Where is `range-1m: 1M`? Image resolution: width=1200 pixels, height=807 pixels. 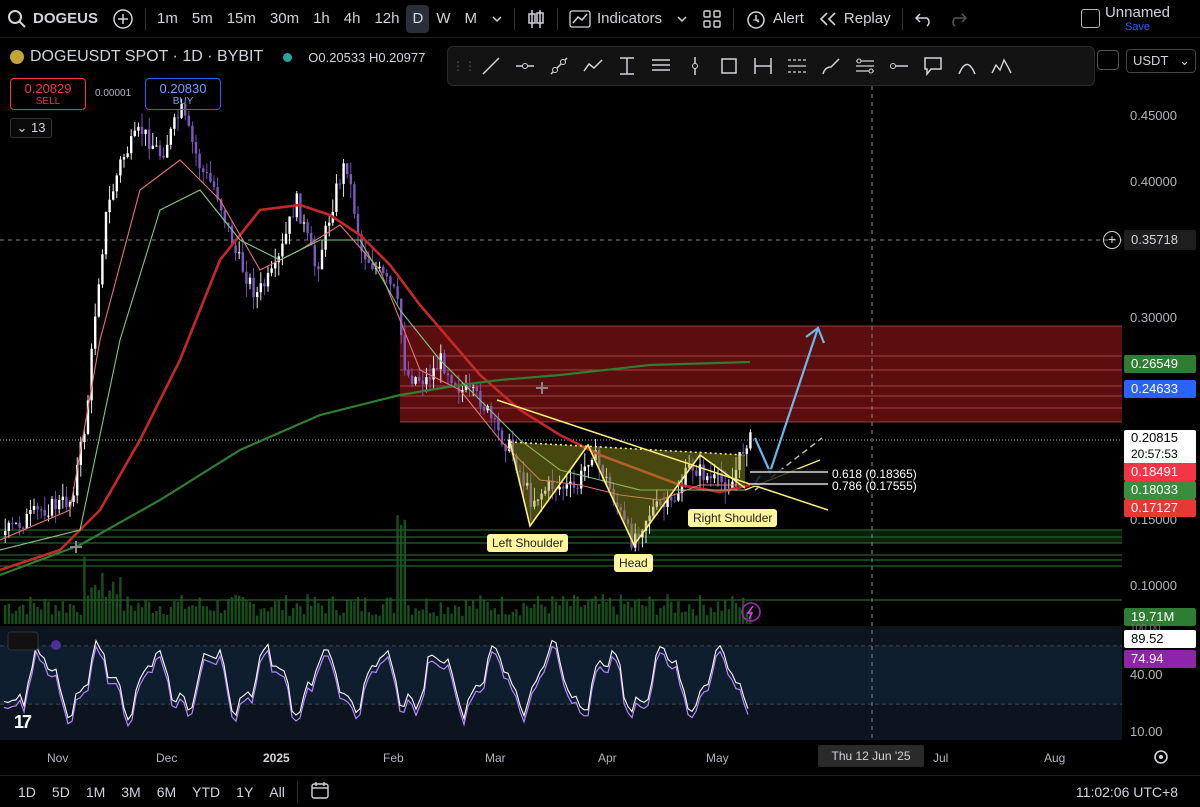
range-1m: 1M is located at coordinates (95, 792).